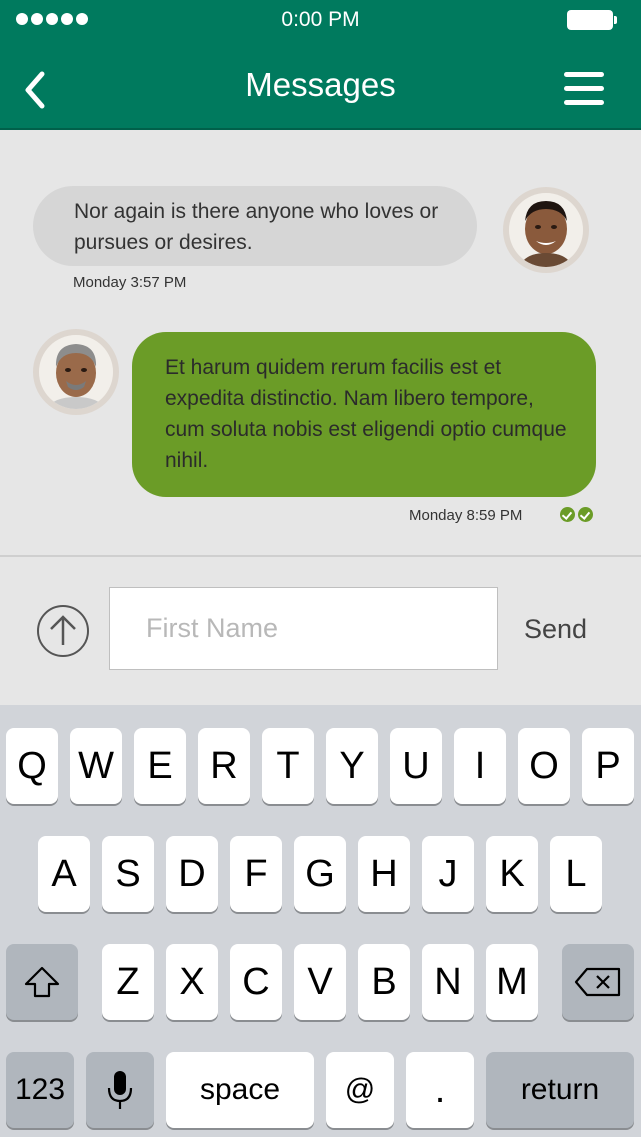 This screenshot has height=1137, width=641. Describe the element at coordinates (440, 1090) in the screenshot. I see `period-key: .` at that location.